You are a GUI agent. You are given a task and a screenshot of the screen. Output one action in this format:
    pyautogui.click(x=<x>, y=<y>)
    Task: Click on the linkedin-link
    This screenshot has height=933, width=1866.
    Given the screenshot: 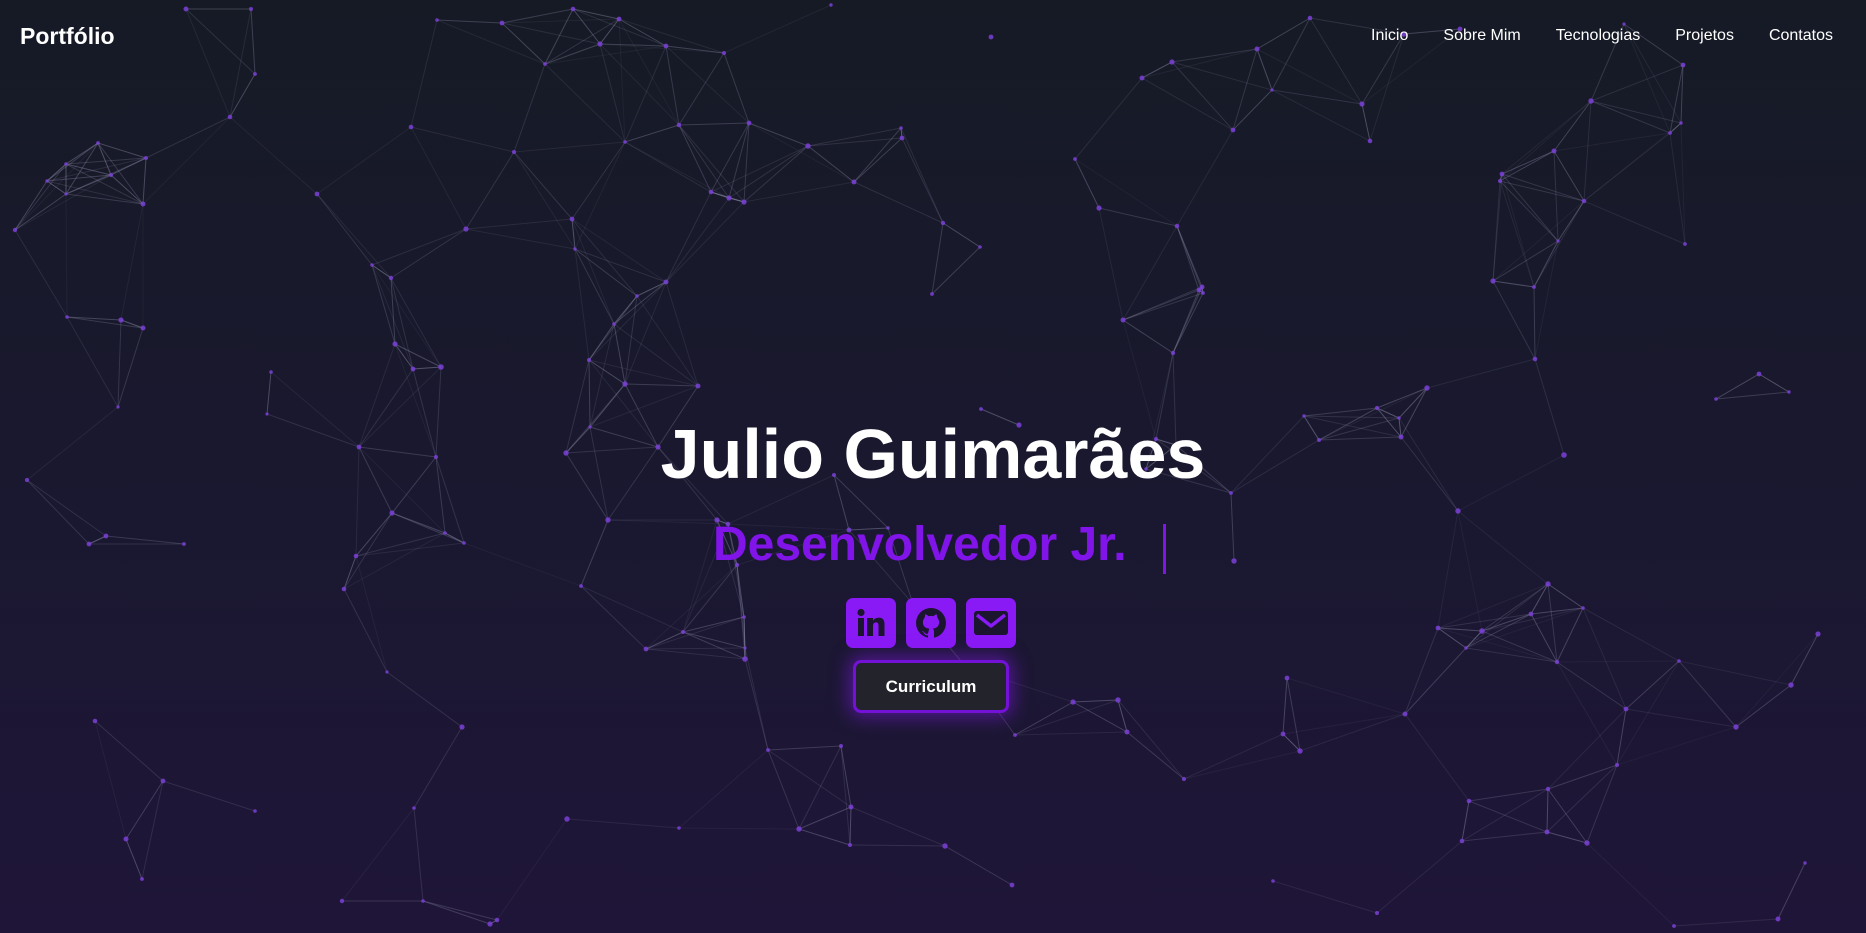 What is the action you would take?
    pyautogui.click(x=871, y=623)
    